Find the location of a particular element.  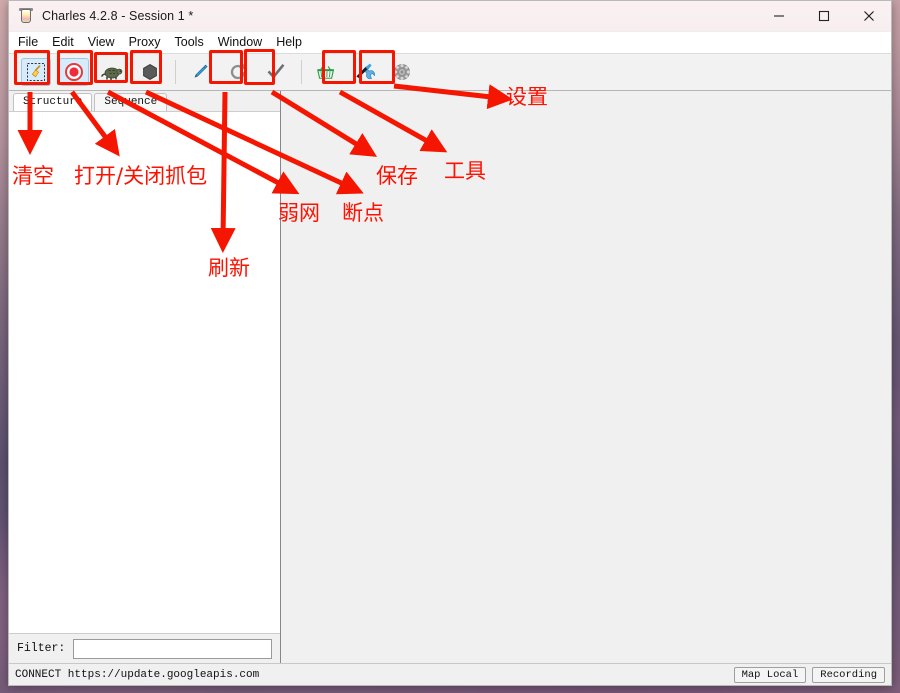

settings-button is located at coordinates (402, 72).